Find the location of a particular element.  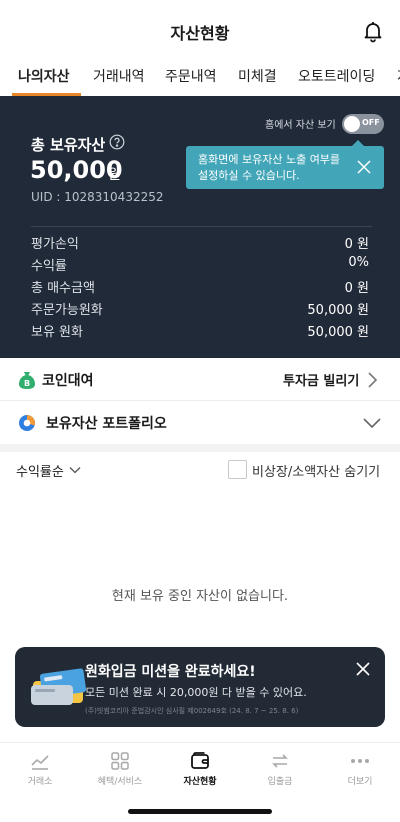

toggle-knob is located at coordinates (352, 124).